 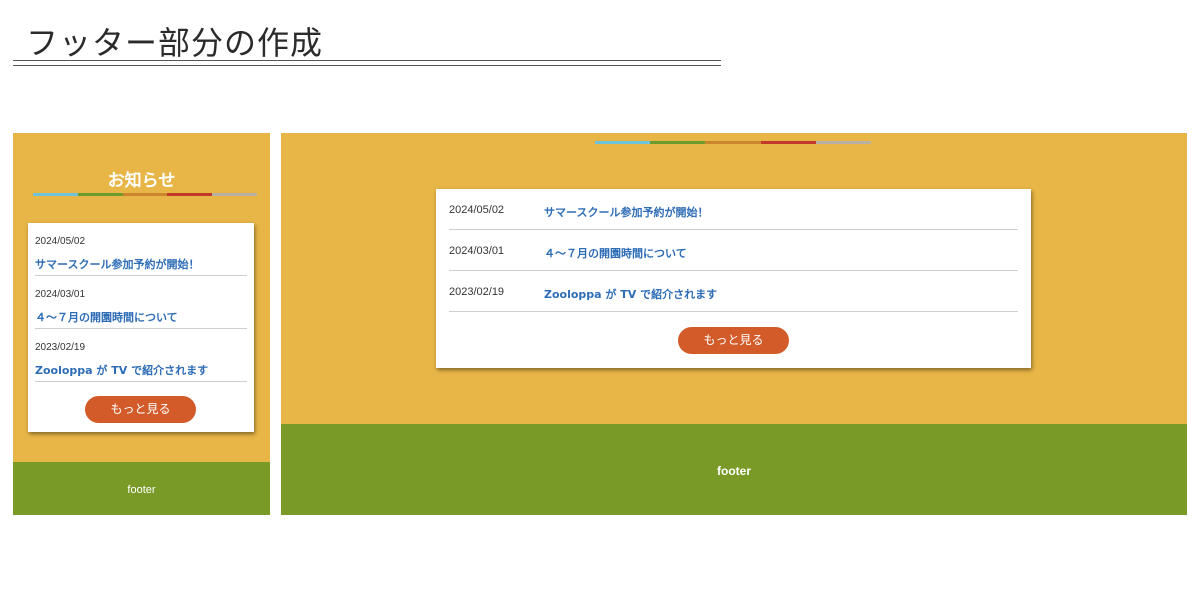 I want to click on title-underline, so click(x=367, y=63).